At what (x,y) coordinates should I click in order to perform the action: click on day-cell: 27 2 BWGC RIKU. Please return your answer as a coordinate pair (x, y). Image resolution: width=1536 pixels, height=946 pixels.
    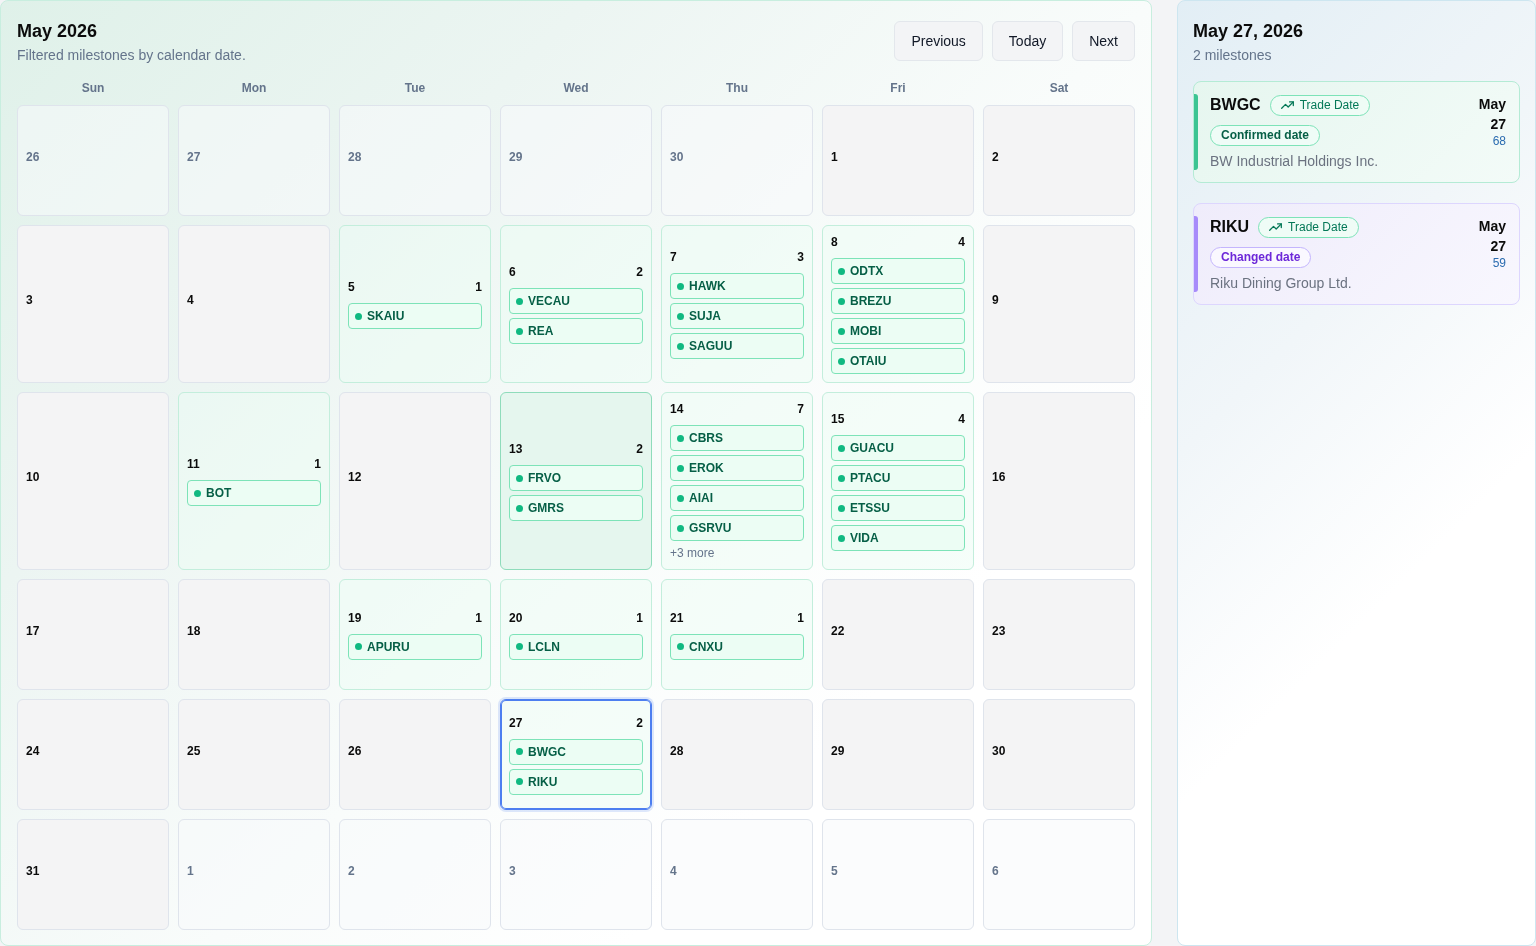
    Looking at the image, I should click on (576, 754).